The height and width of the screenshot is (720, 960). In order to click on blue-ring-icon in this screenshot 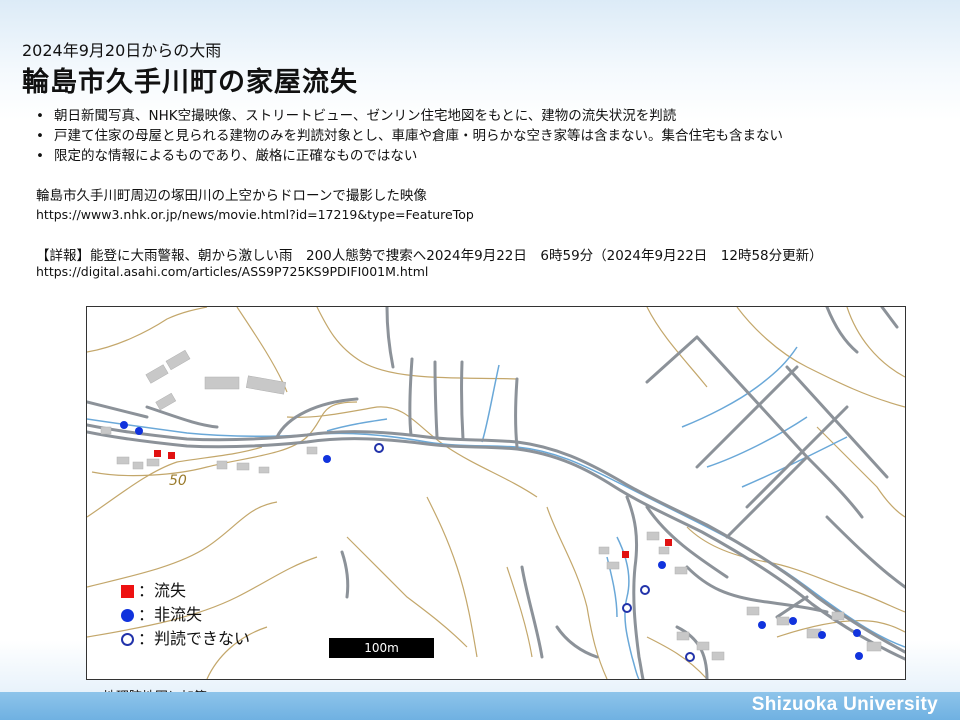, I will do `click(127, 639)`.